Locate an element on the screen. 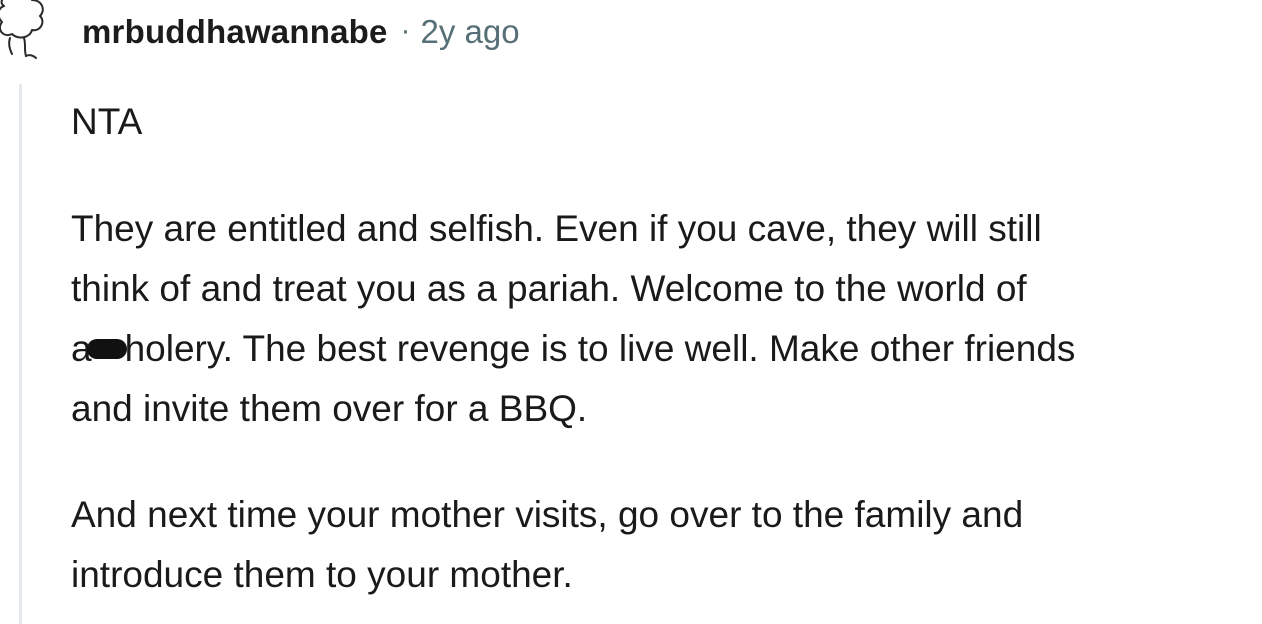 Image resolution: width=1262 pixels, height=624 pixels. censor-scribble-icon is located at coordinates (106, 349).